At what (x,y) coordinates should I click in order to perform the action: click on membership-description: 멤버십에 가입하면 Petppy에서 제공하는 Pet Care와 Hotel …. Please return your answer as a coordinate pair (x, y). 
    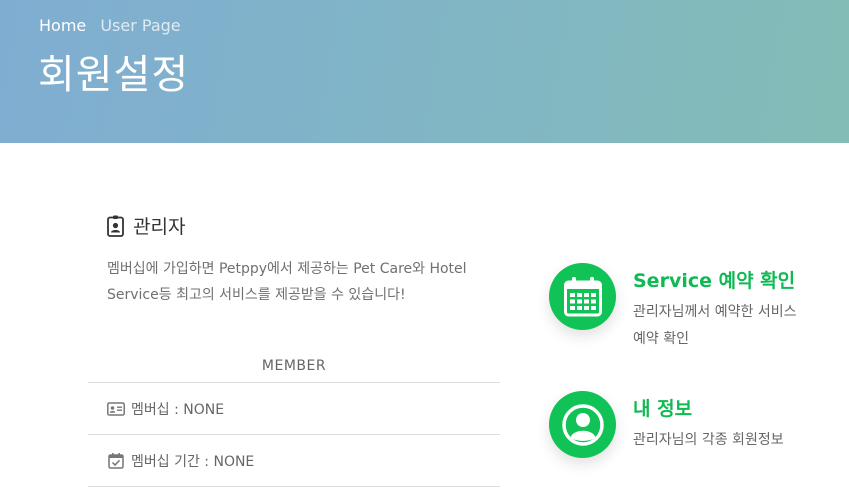
    Looking at the image, I should click on (287, 282).